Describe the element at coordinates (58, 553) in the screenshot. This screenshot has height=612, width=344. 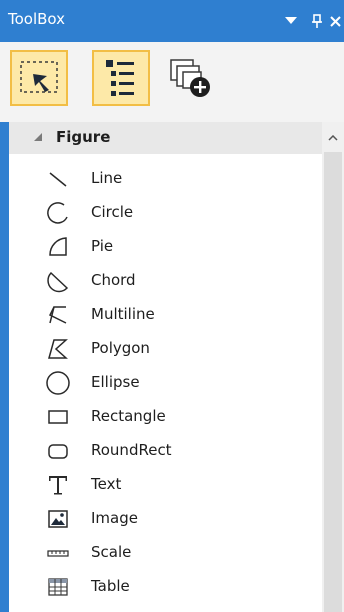
I see `scale-icon` at that location.